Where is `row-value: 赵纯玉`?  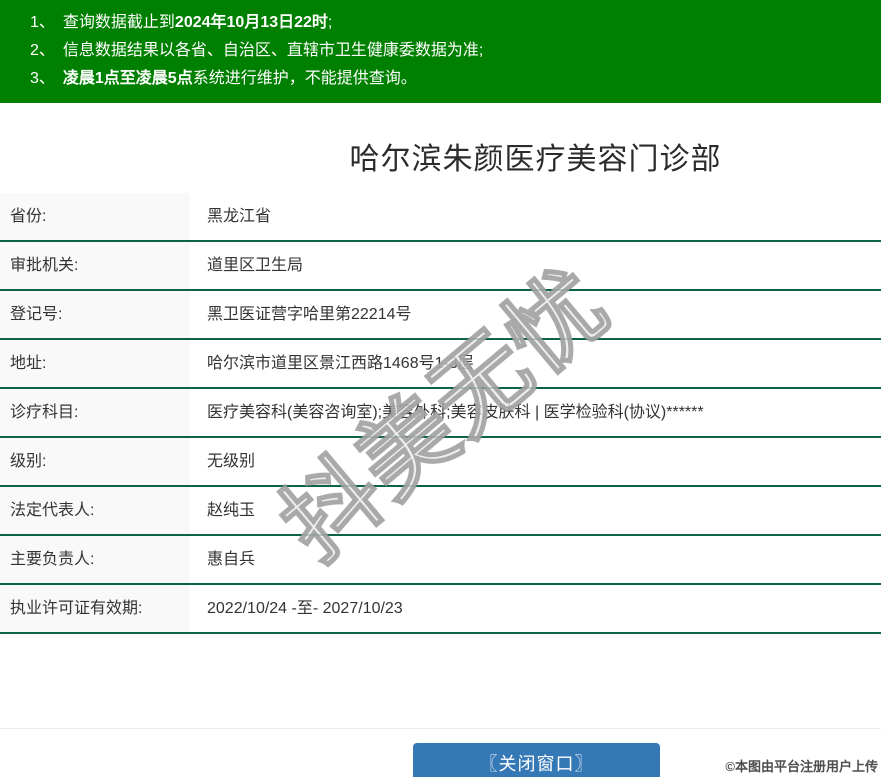 row-value: 赵纯玉 is located at coordinates (231, 510).